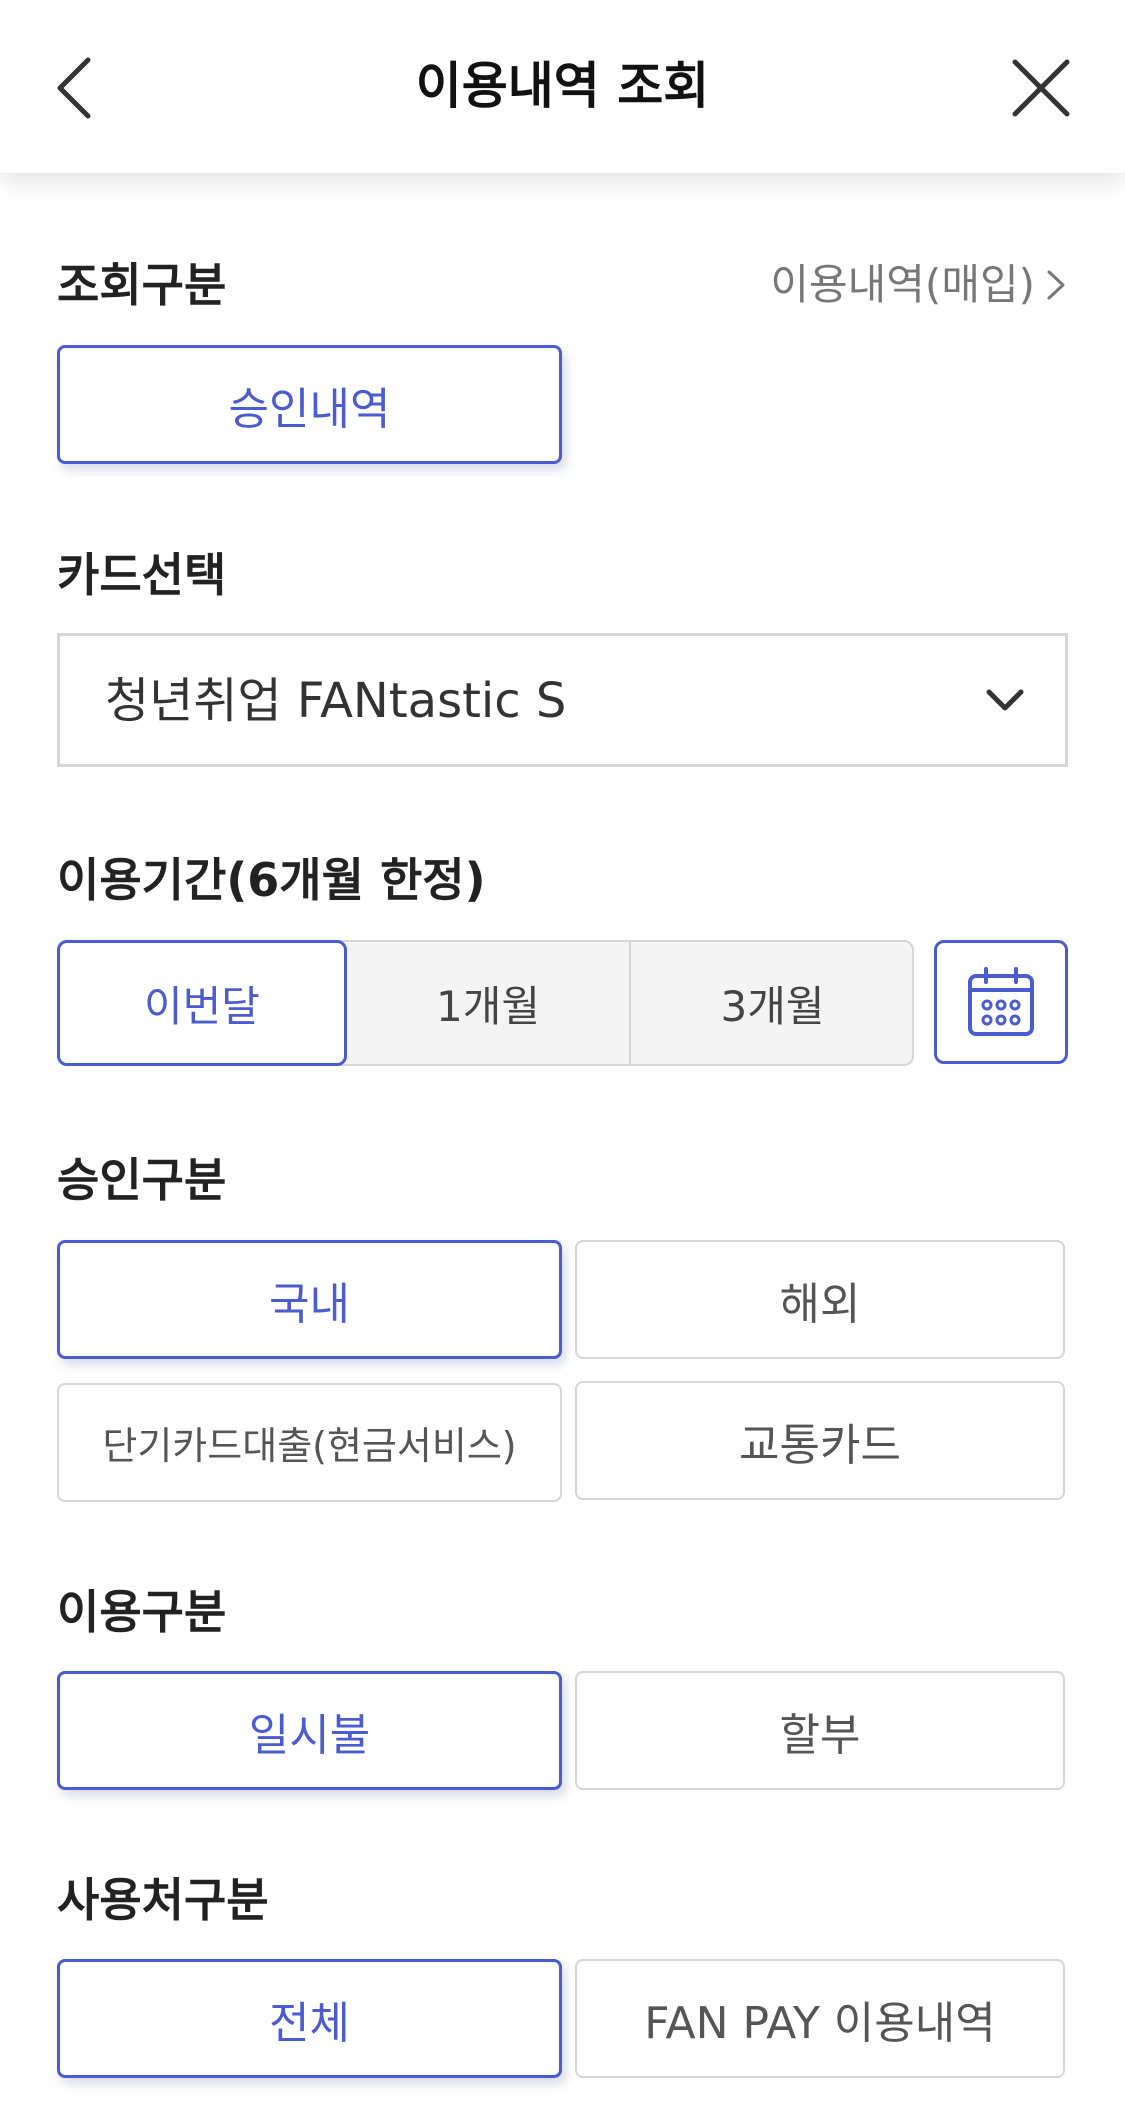  What do you see at coordinates (309, 404) in the screenshot?
I see `approval-history-button: 승인내역` at bounding box center [309, 404].